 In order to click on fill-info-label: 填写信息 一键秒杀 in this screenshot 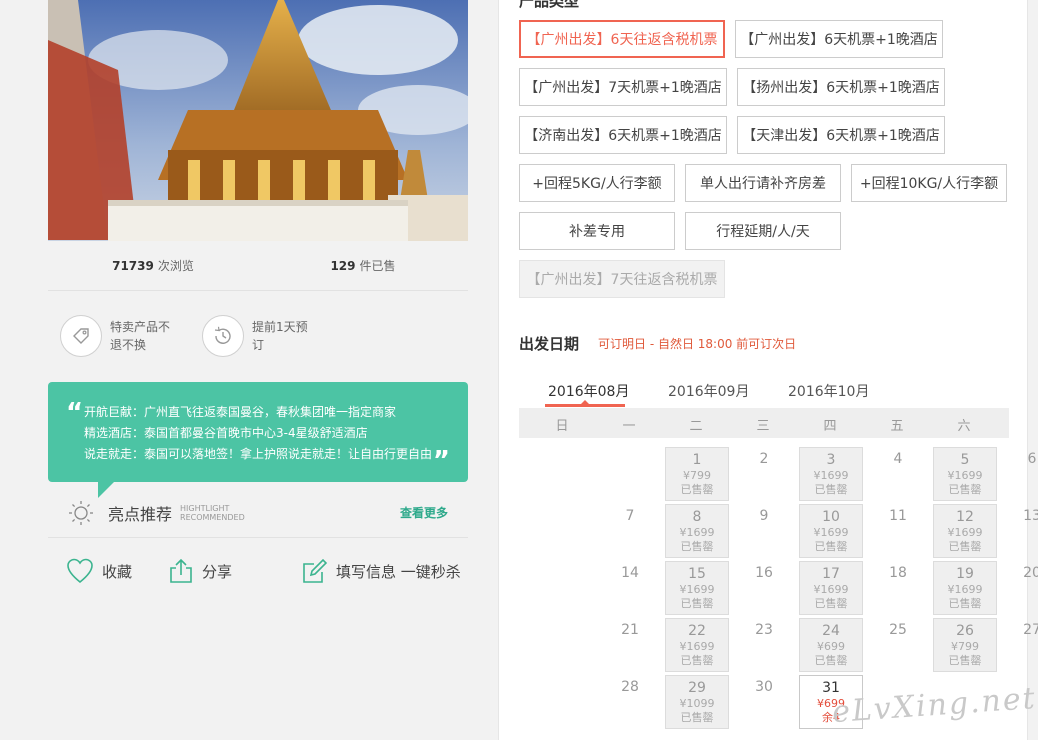, I will do `click(398, 571)`.